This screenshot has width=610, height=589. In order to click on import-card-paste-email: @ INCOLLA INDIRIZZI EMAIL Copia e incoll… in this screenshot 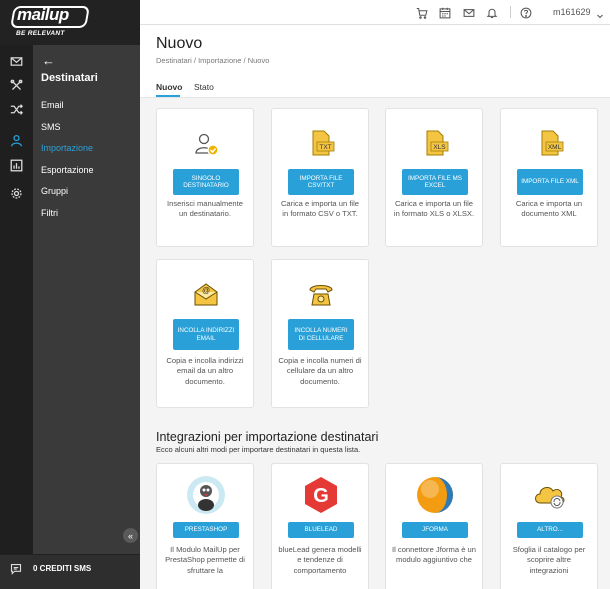, I will do `click(205, 333)`.